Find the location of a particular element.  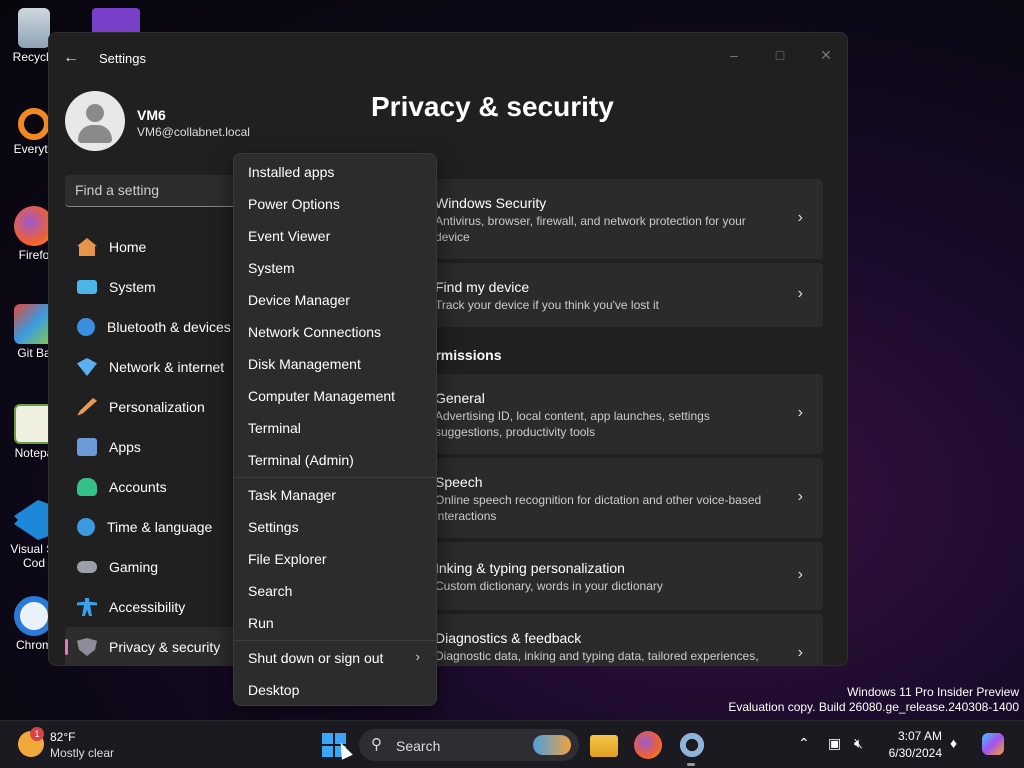

sidebar-item-gaming: Gaming is located at coordinates (160, 567).